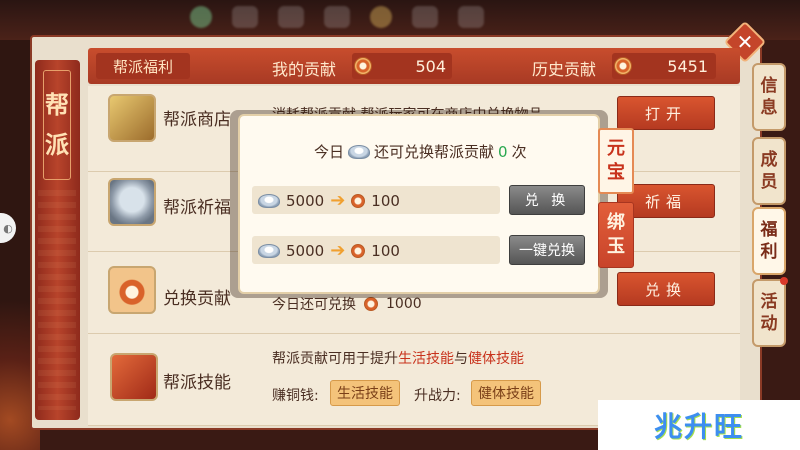 The width and height of the screenshot is (800, 450). I want to click on tab-activity: 活动, so click(769, 313).